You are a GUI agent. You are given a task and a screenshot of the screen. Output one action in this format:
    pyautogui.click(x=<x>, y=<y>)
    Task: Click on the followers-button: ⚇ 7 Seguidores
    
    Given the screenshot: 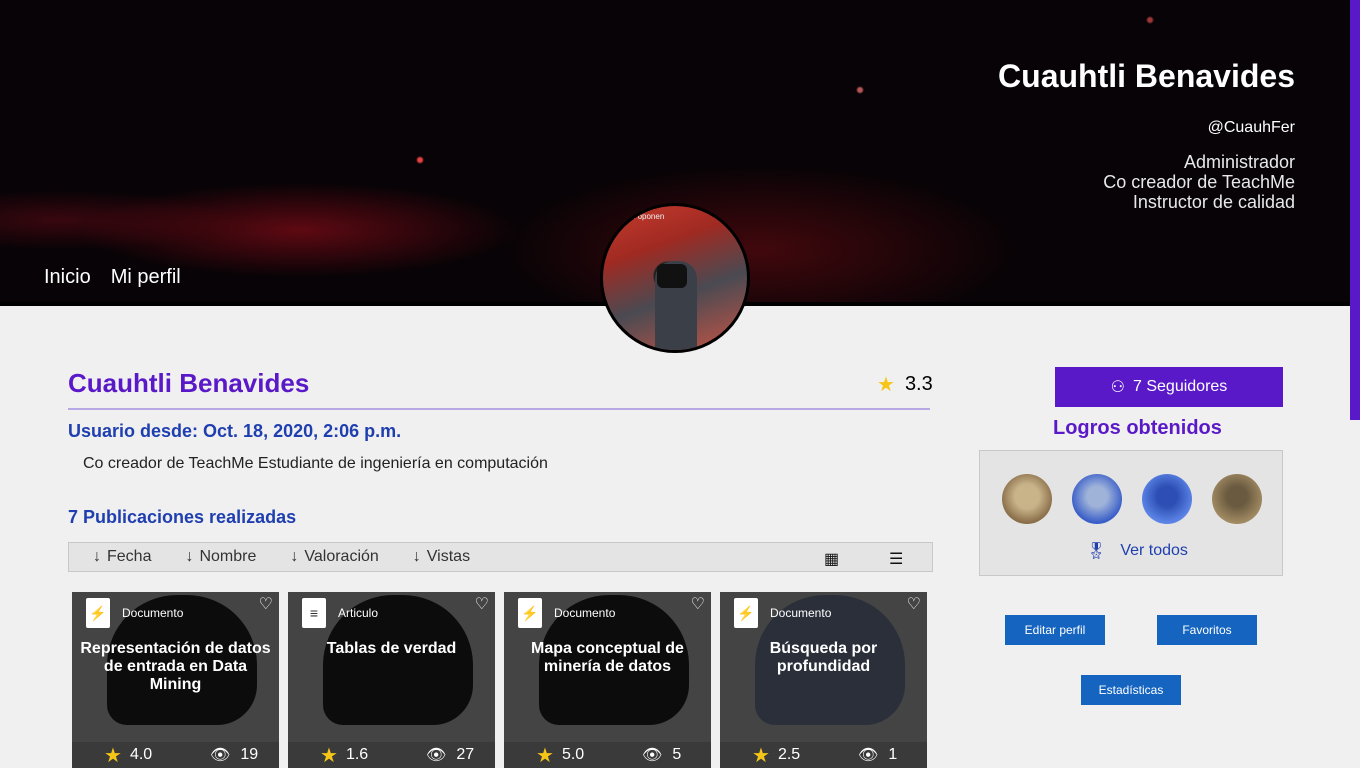 What is the action you would take?
    pyautogui.click(x=1169, y=387)
    